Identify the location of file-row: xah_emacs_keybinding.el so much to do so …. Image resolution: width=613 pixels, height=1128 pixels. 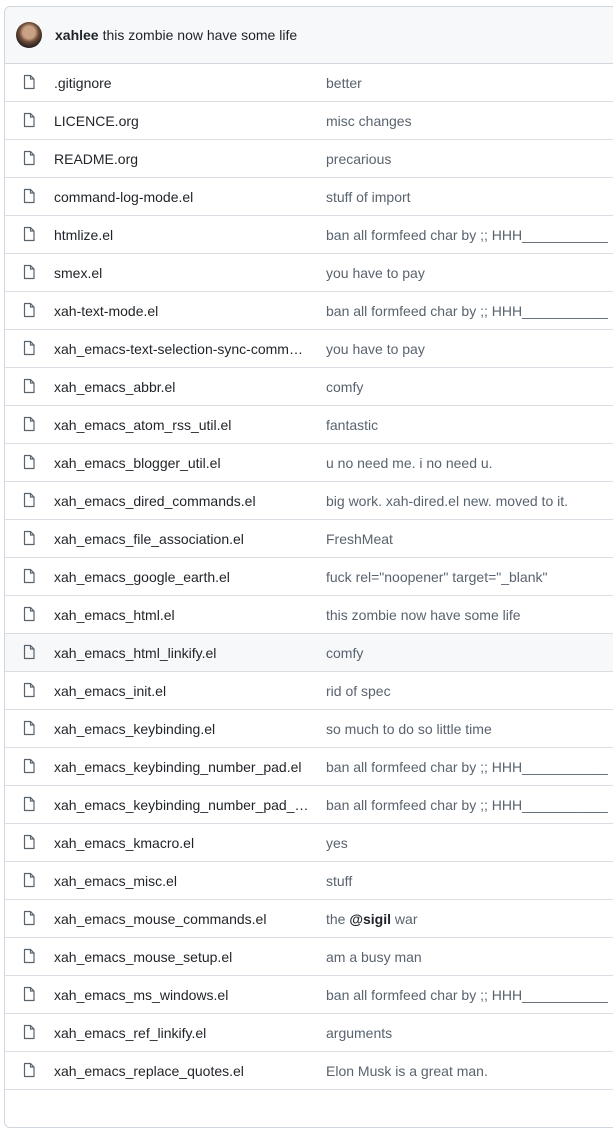
(309, 729).